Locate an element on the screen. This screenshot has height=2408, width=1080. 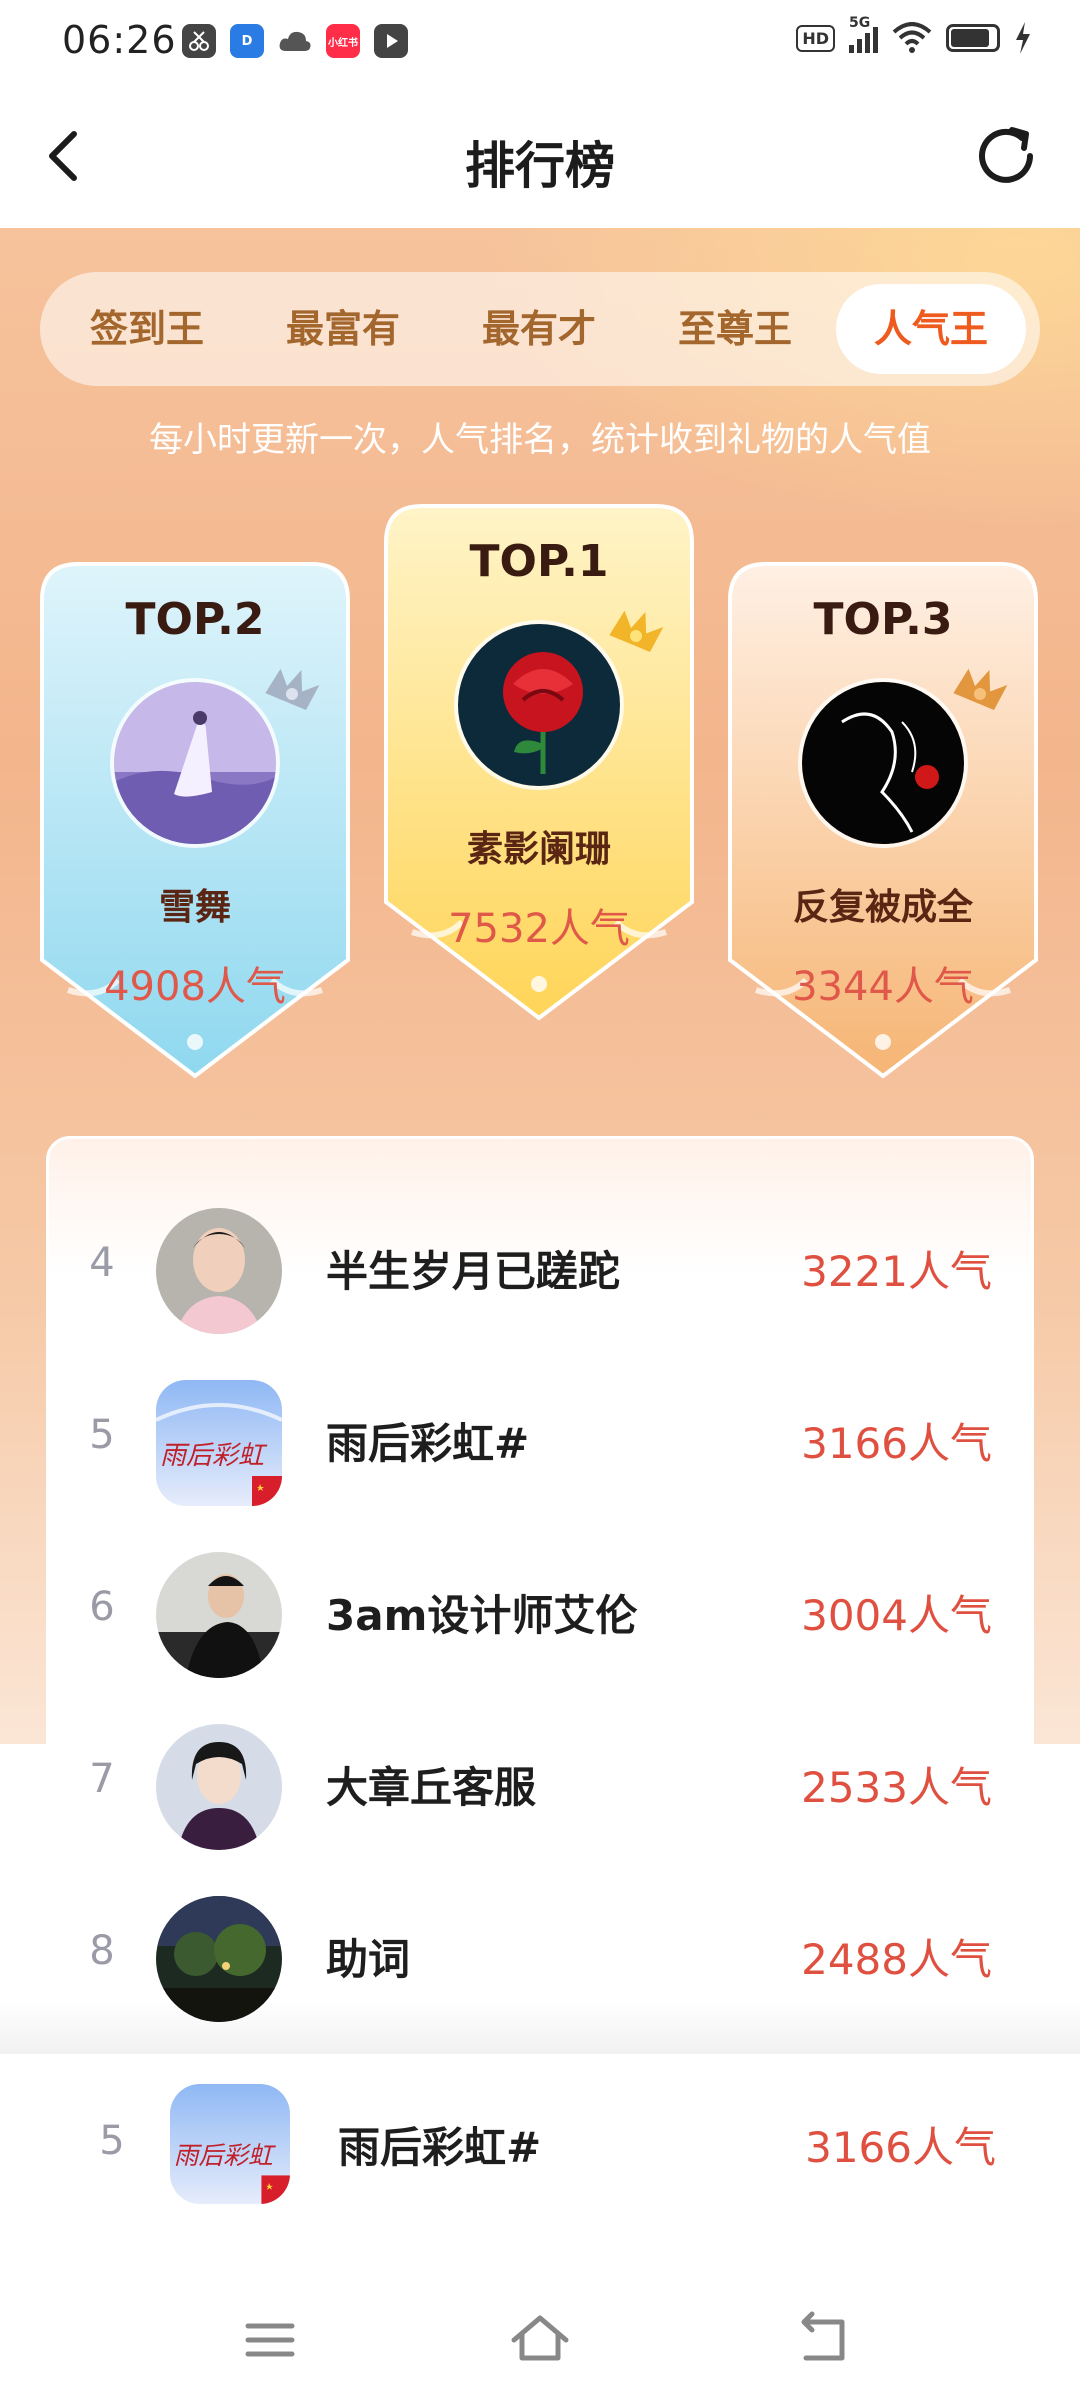
top2-card: TOP.2 雪舞 4908人气 is located at coordinates (195, 820).